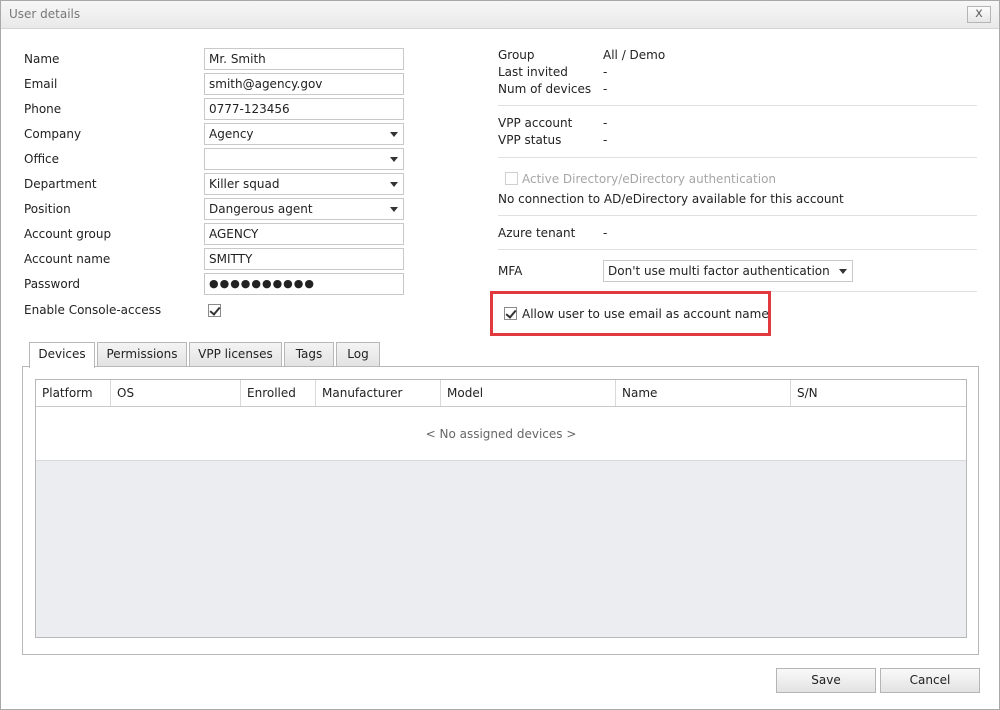  What do you see at coordinates (537, 233) in the screenshot?
I see `azure-tenant-label: Azure tenant` at bounding box center [537, 233].